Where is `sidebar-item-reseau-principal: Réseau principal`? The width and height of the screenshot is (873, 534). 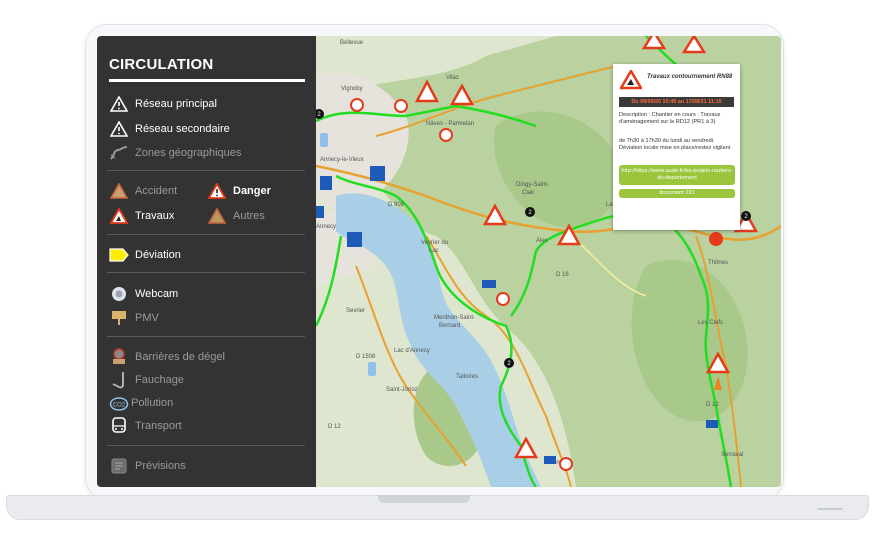
sidebar-item-reseau-principal: Réseau principal is located at coordinates (163, 104).